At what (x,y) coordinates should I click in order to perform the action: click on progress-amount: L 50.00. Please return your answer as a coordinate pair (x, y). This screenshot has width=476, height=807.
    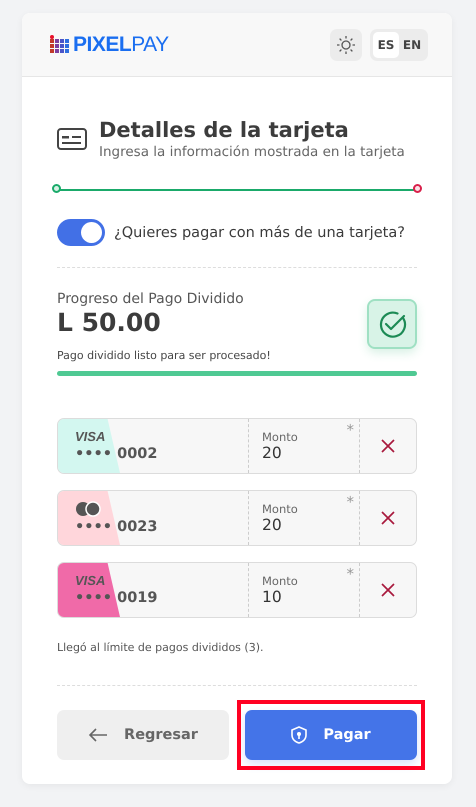
    Looking at the image, I should click on (109, 323).